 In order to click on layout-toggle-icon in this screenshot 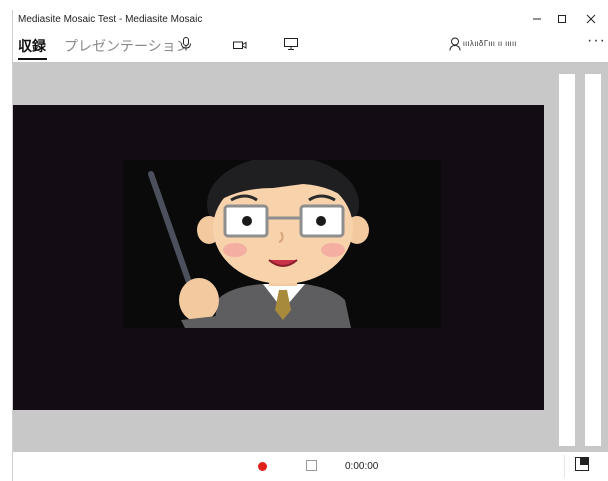, I will do `click(582, 466)`.